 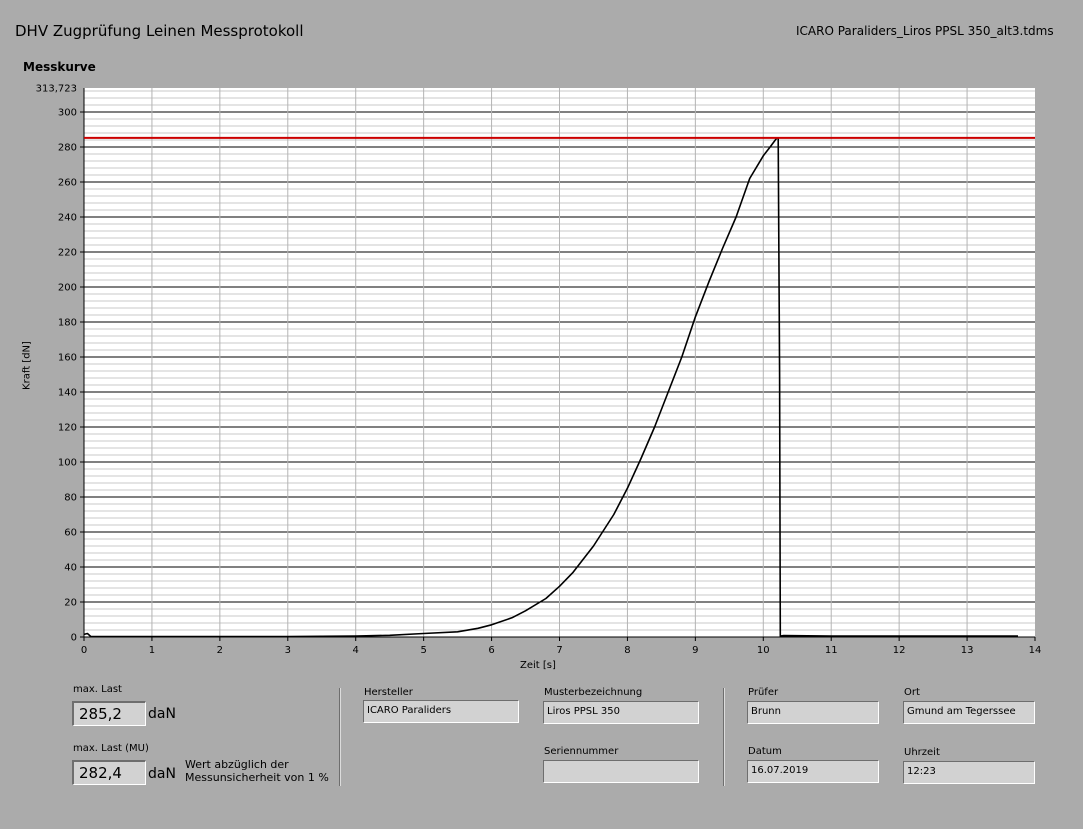 I want to click on x-tick-label: 10, so click(x=763, y=650).